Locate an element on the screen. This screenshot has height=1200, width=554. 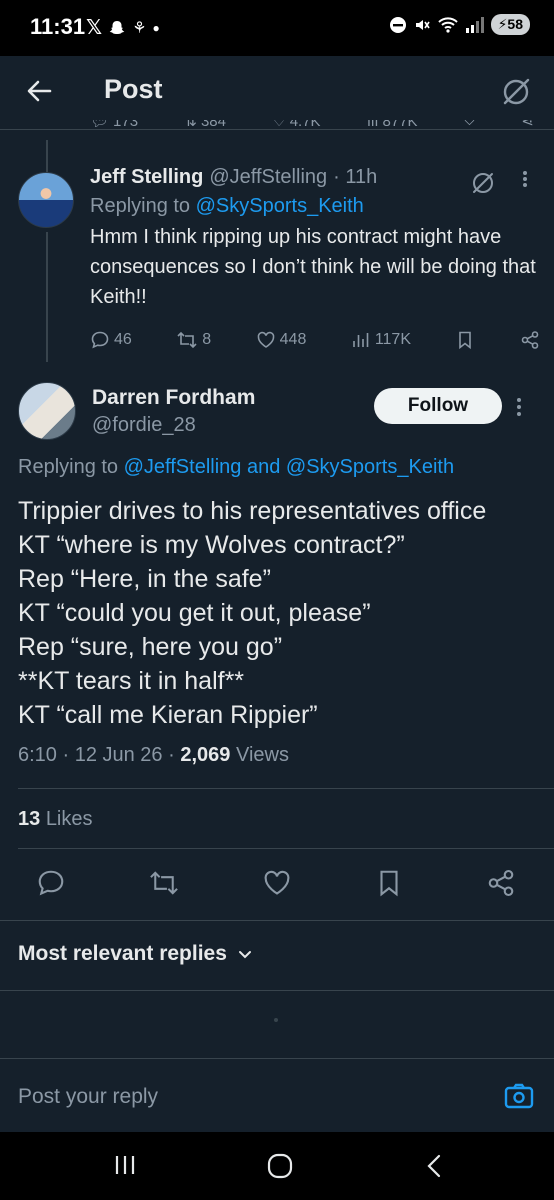
author-block: Darren Fordham @fordie_28 is located at coordinates (173, 411).